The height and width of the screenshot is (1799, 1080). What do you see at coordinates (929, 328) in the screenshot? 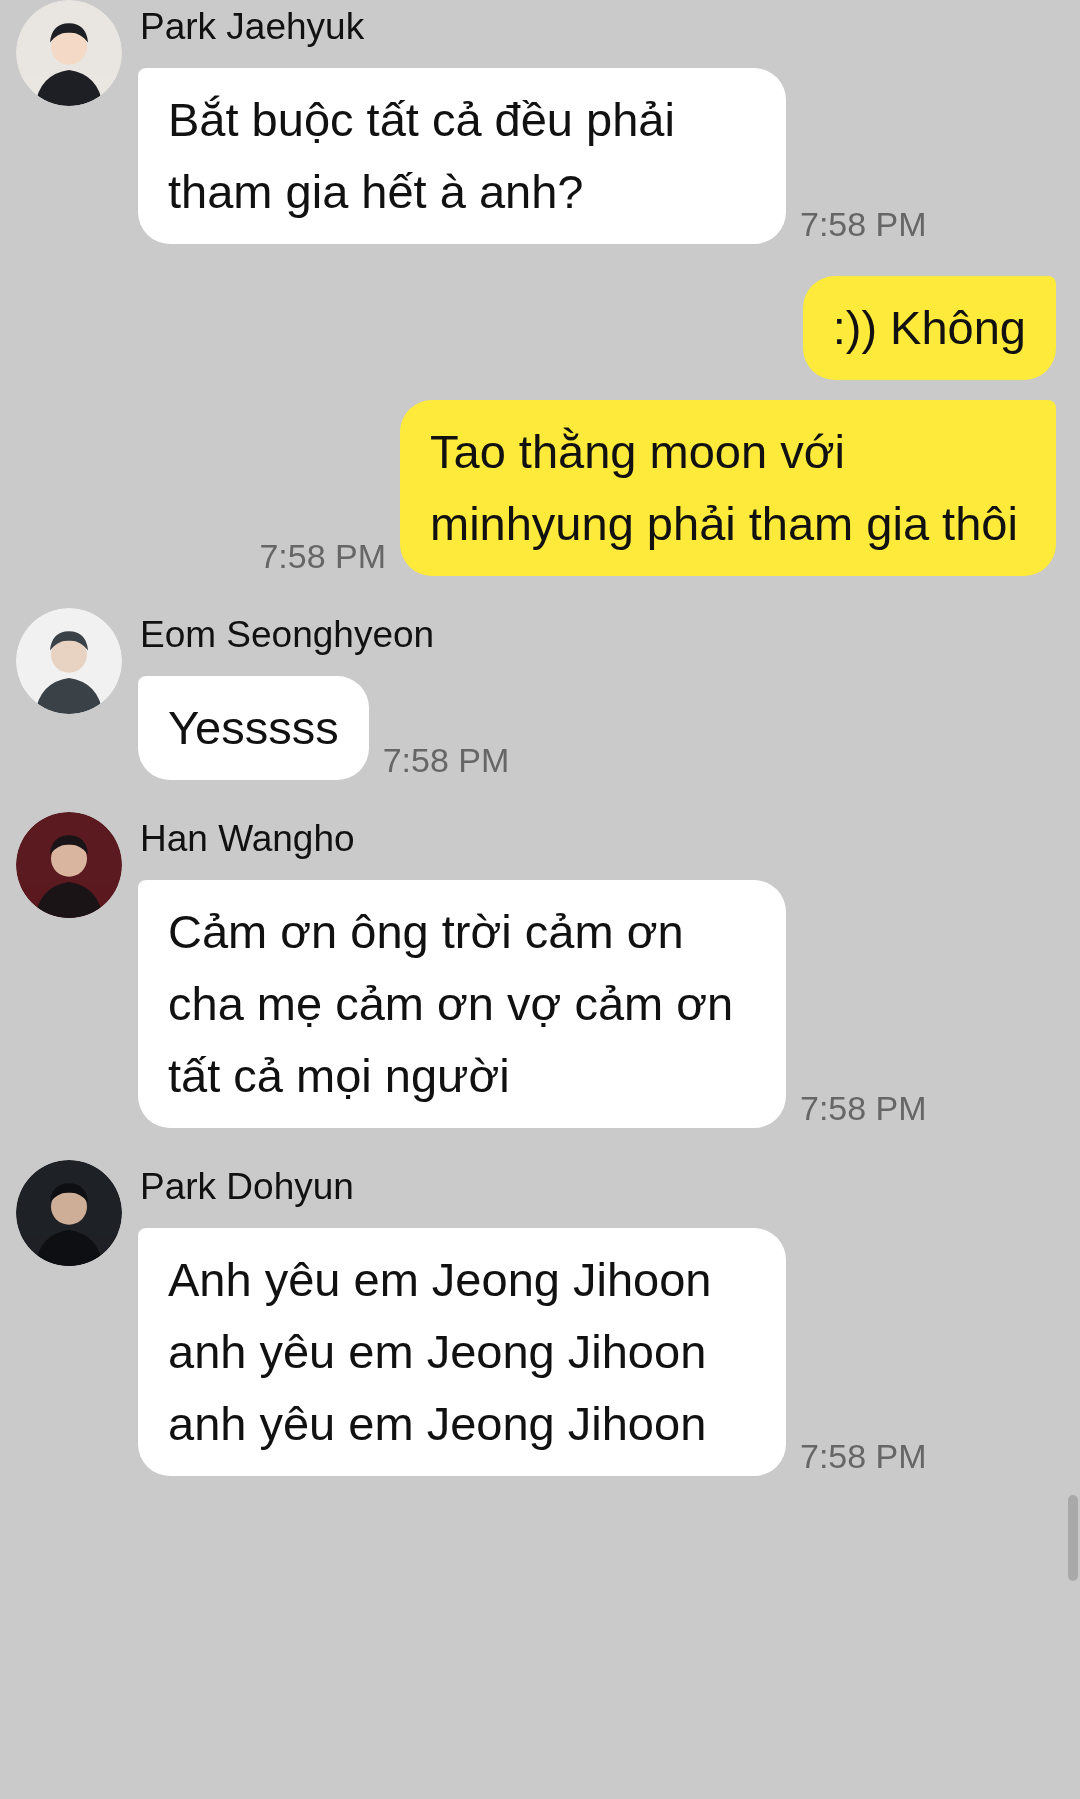
I see `message-bubble: :)) Không` at bounding box center [929, 328].